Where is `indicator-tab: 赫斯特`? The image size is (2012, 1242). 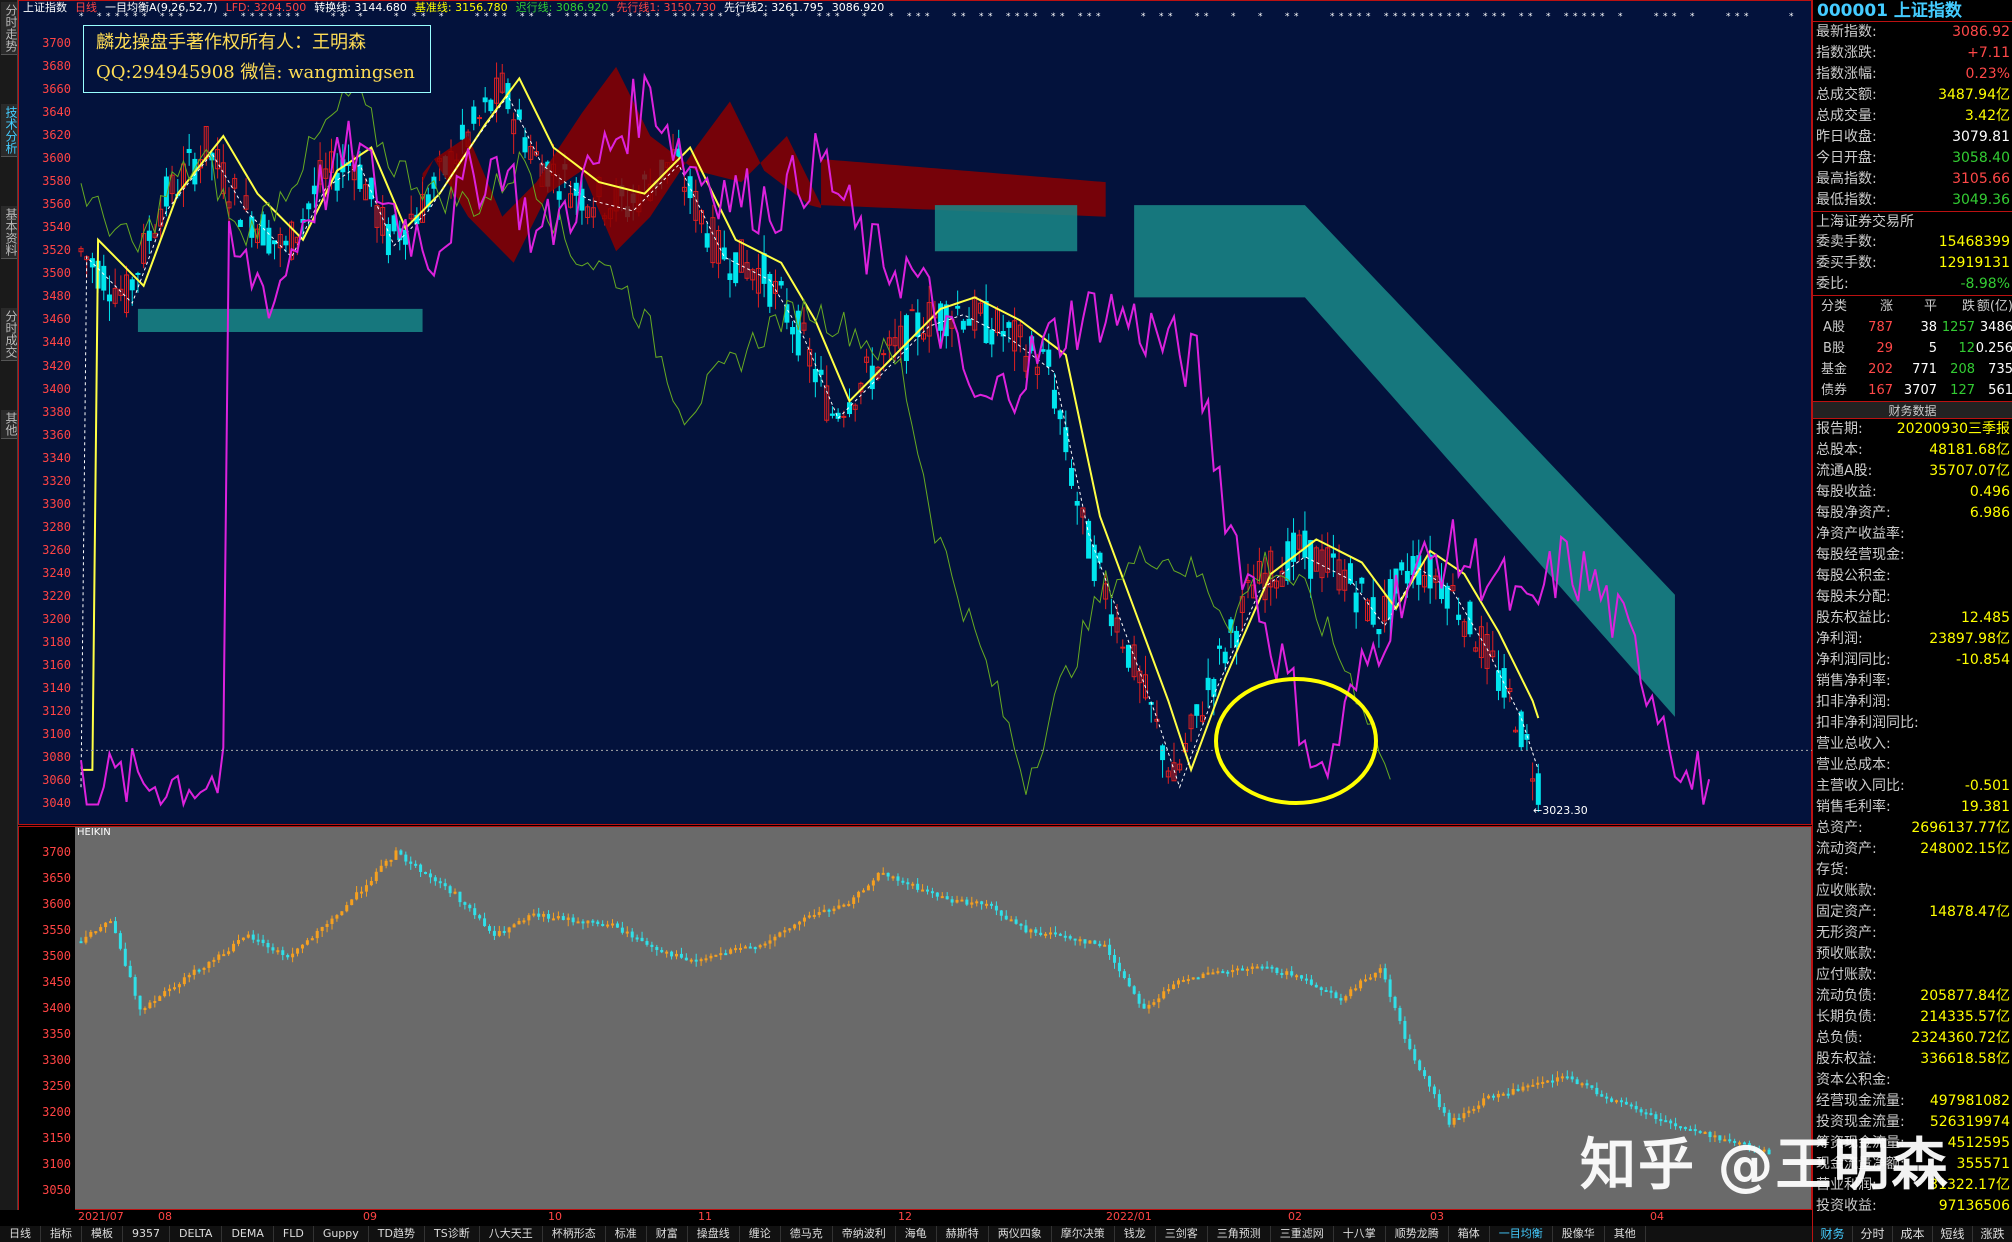 indicator-tab: 赫斯特 is located at coordinates (963, 1234).